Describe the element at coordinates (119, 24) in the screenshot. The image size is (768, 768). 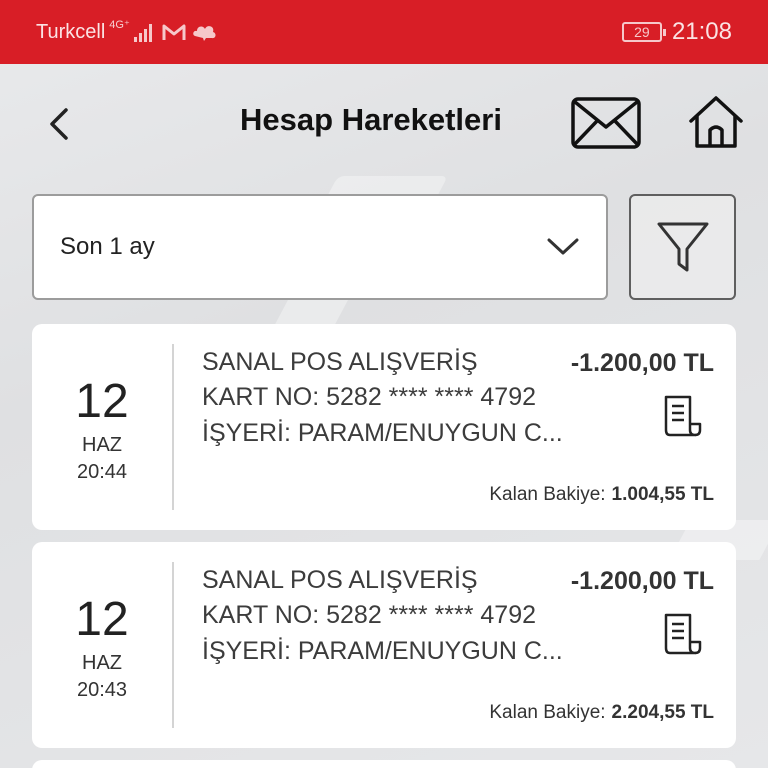
I see `network-type: 4G⁺` at that location.